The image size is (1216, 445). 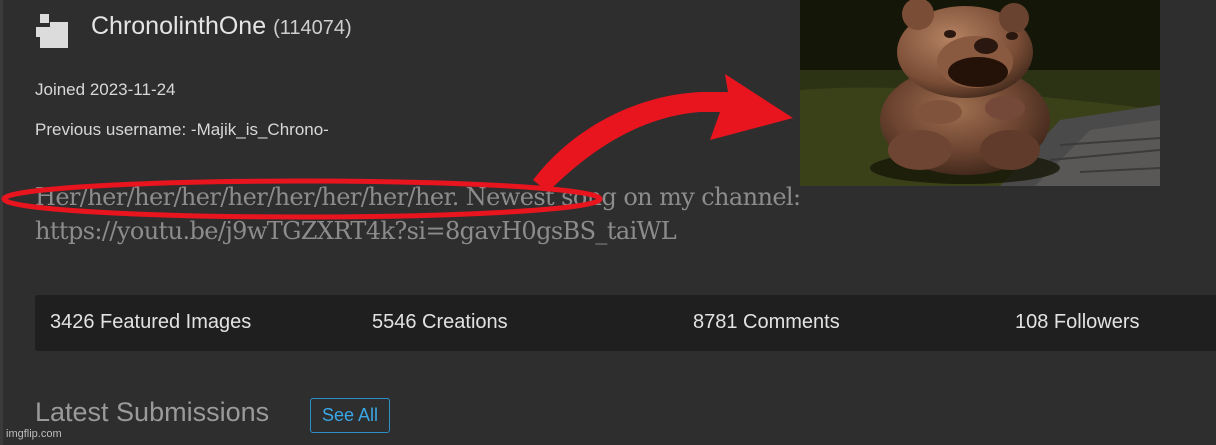 What do you see at coordinates (350, 415) in the screenshot?
I see `see-all-button: See All` at bounding box center [350, 415].